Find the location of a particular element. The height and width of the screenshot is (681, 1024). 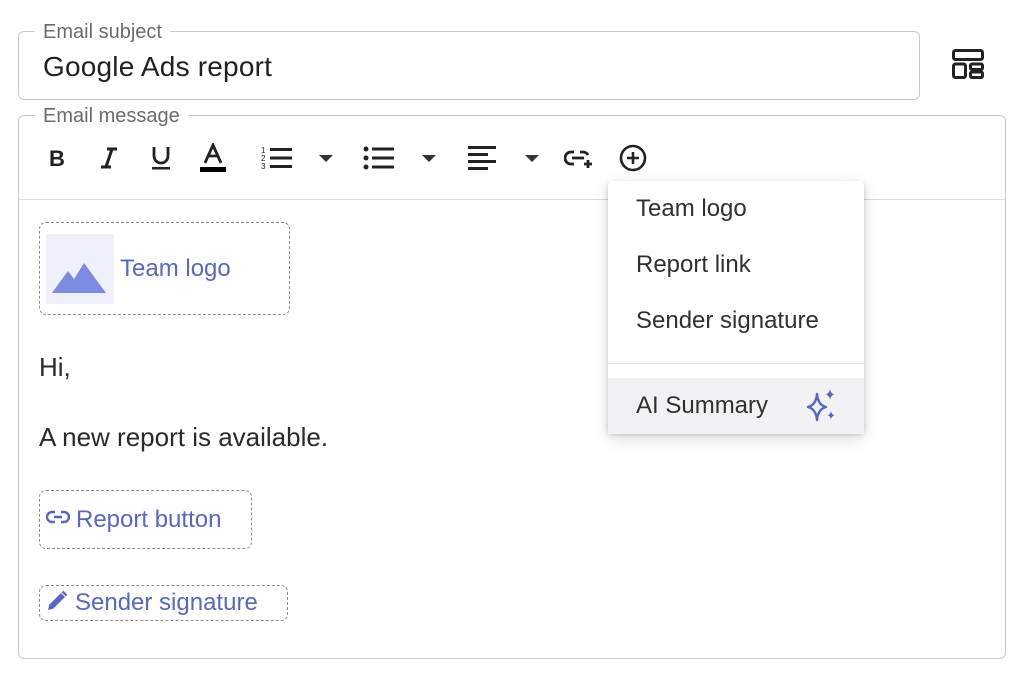

numbered-list-button: 123 is located at coordinates (277, 158).